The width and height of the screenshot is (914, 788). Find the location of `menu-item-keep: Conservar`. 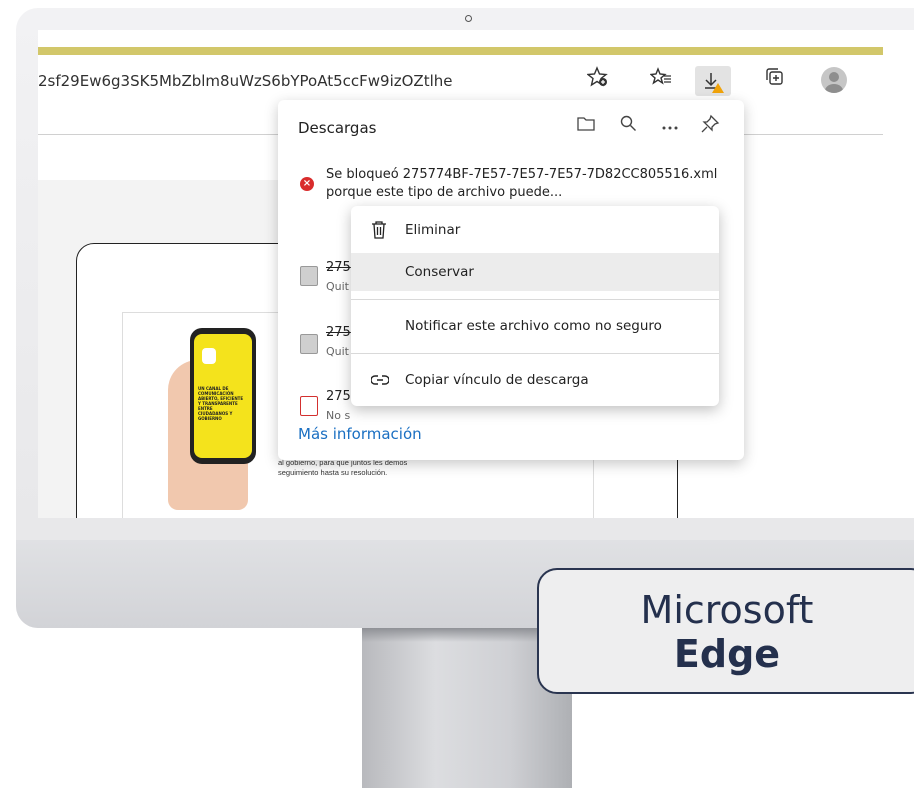

menu-item-keep: Conservar is located at coordinates (535, 272).